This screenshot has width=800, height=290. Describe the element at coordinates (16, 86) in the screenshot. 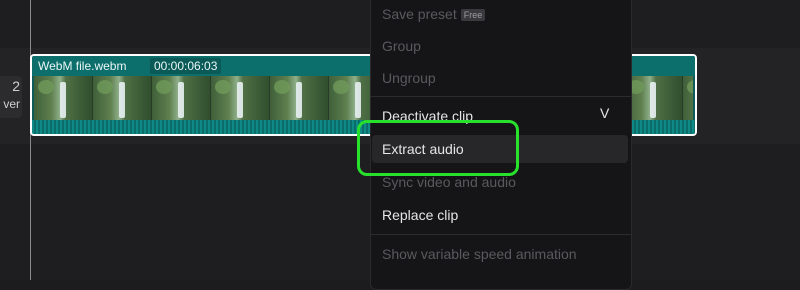

I see `track-number: 2` at that location.